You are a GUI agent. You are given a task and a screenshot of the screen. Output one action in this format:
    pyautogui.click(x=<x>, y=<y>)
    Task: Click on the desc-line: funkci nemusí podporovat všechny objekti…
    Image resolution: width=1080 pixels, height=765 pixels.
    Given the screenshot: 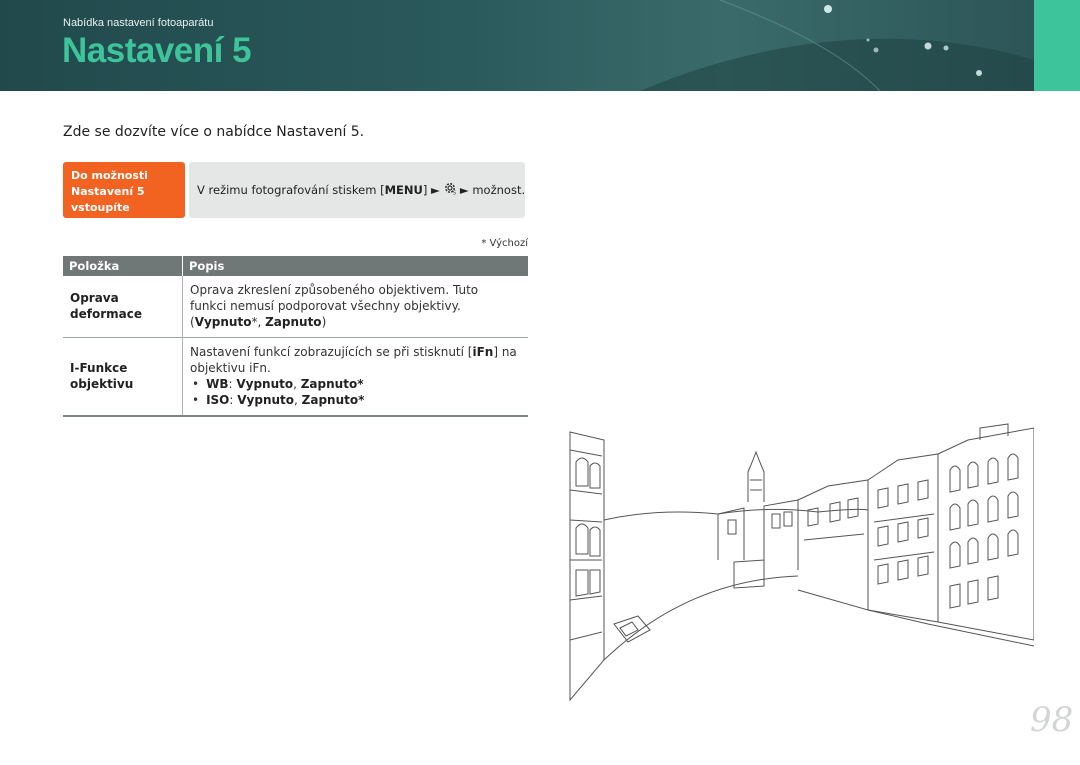 What is the action you would take?
    pyautogui.click(x=325, y=306)
    